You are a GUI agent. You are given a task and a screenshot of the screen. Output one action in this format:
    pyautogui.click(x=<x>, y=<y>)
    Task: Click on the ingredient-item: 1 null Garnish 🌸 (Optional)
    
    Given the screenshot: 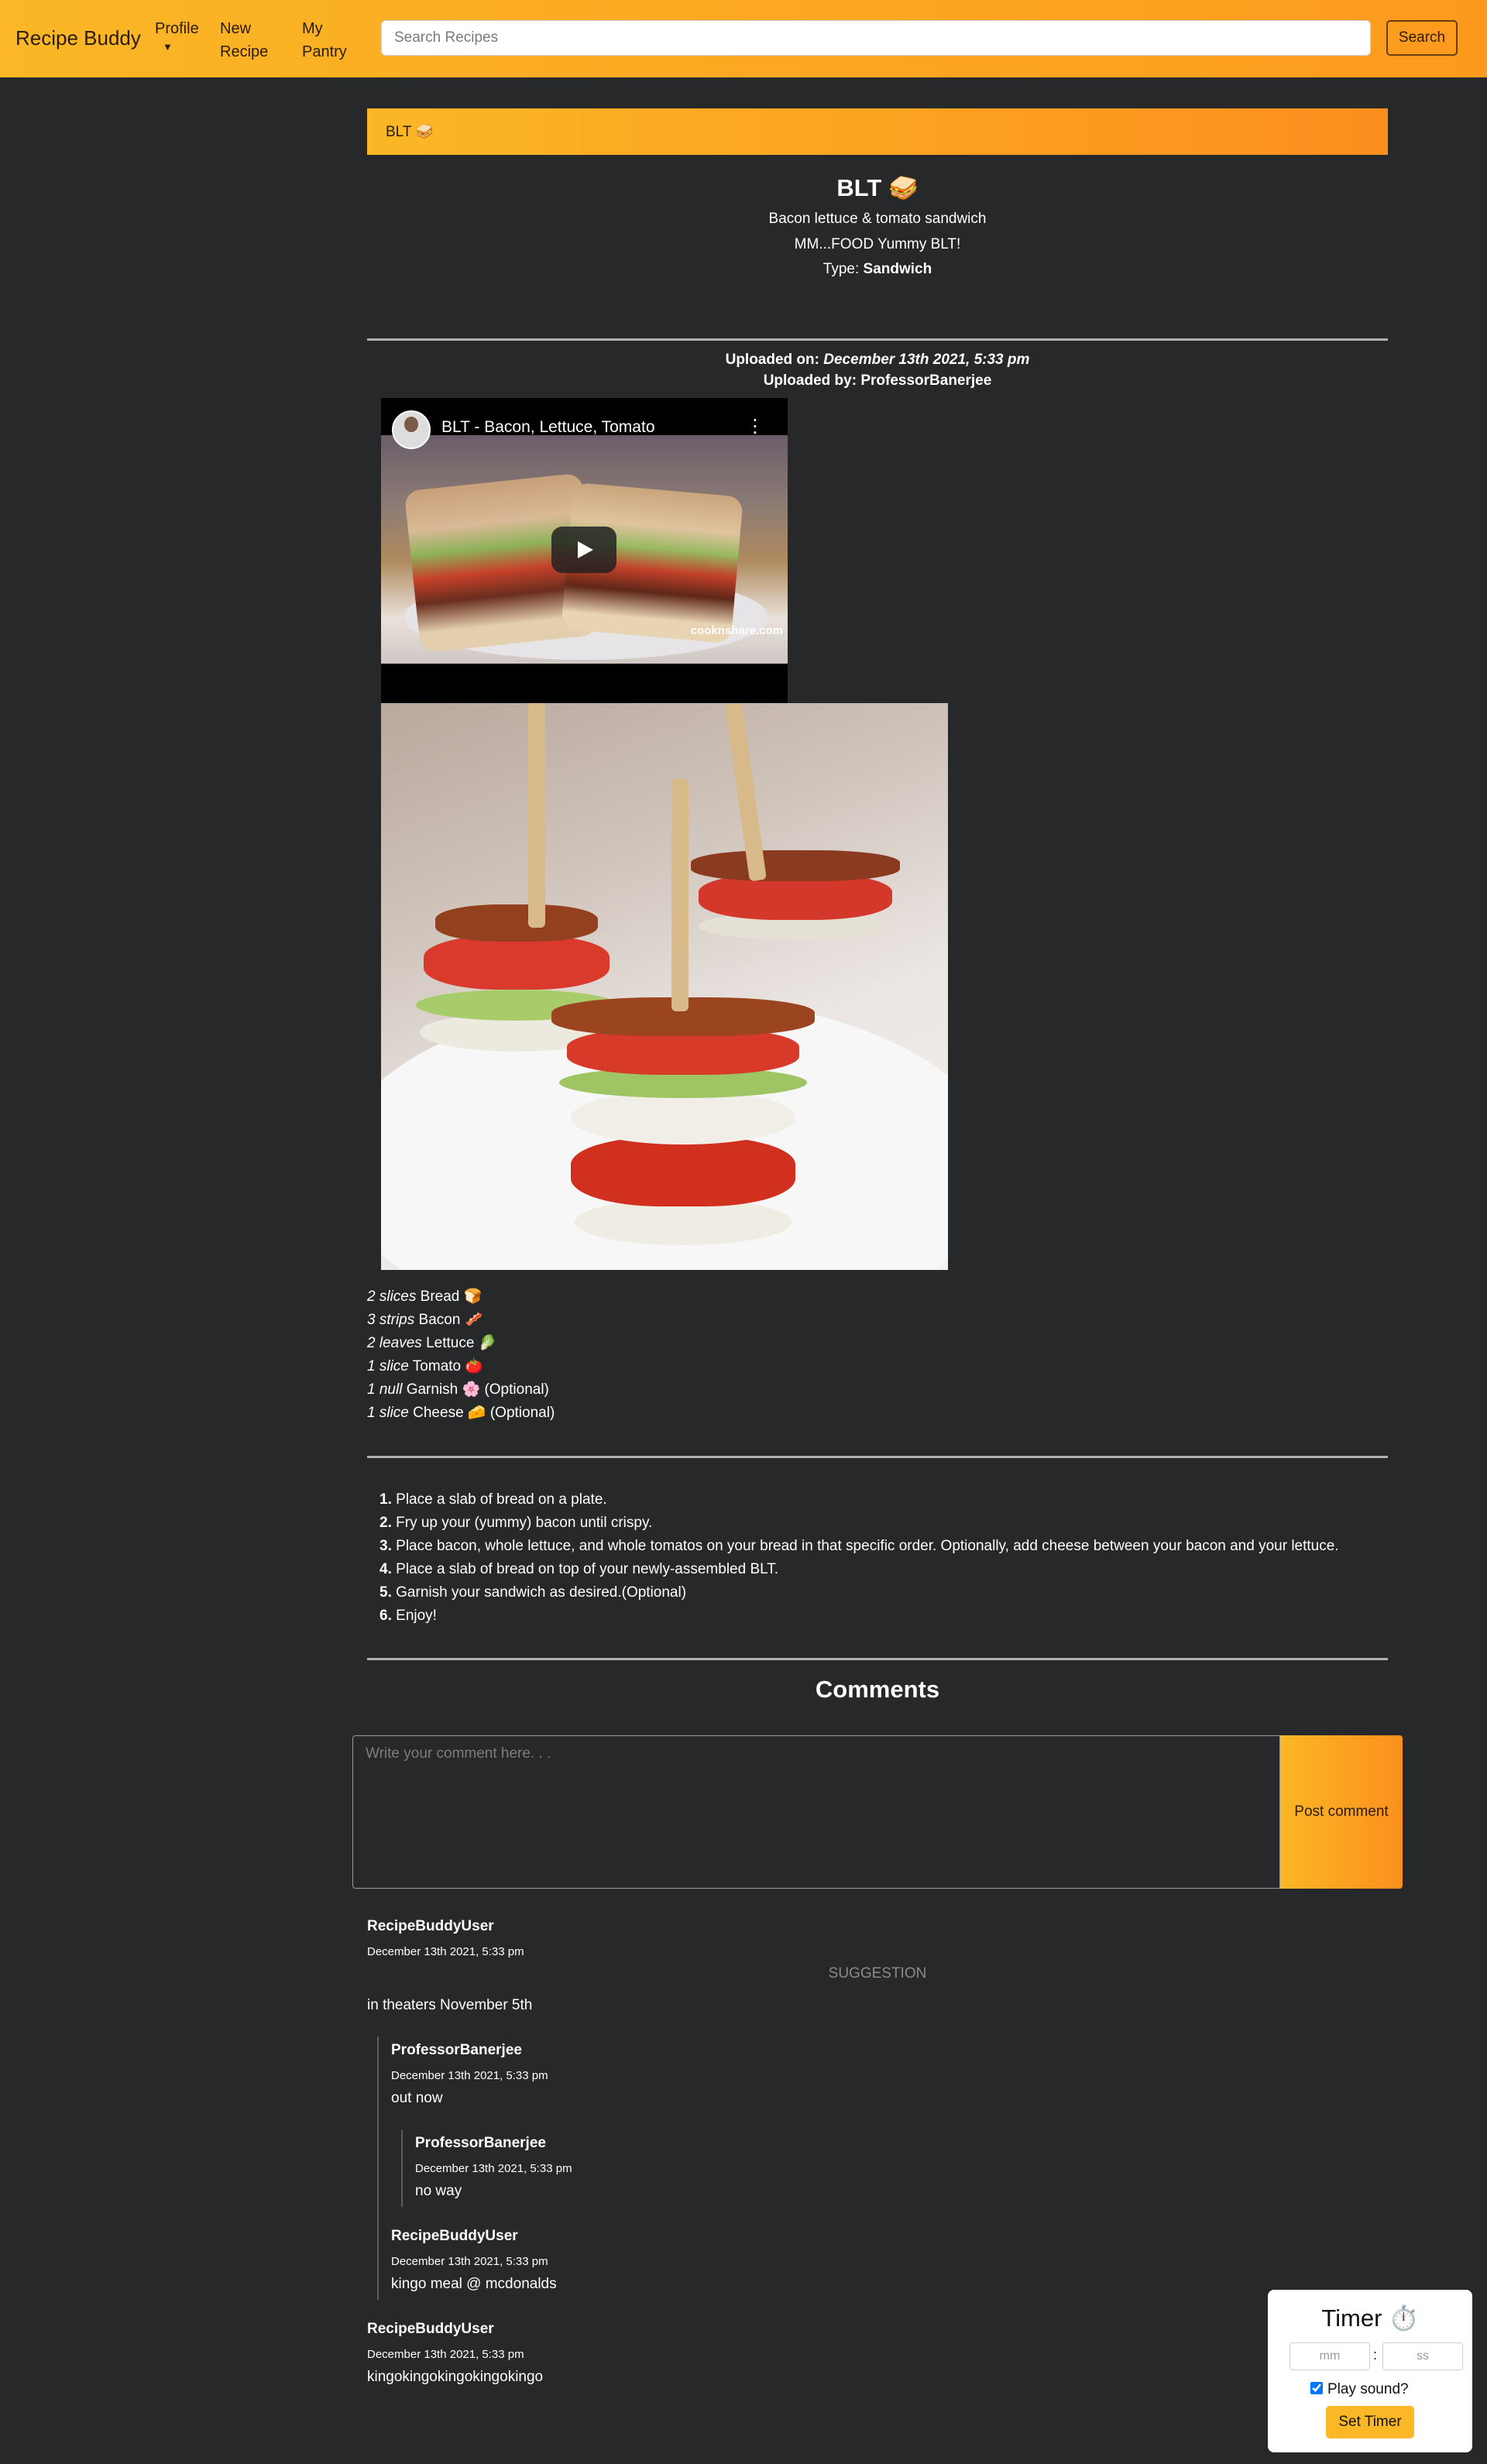 What is the action you would take?
    pyautogui.click(x=461, y=1390)
    